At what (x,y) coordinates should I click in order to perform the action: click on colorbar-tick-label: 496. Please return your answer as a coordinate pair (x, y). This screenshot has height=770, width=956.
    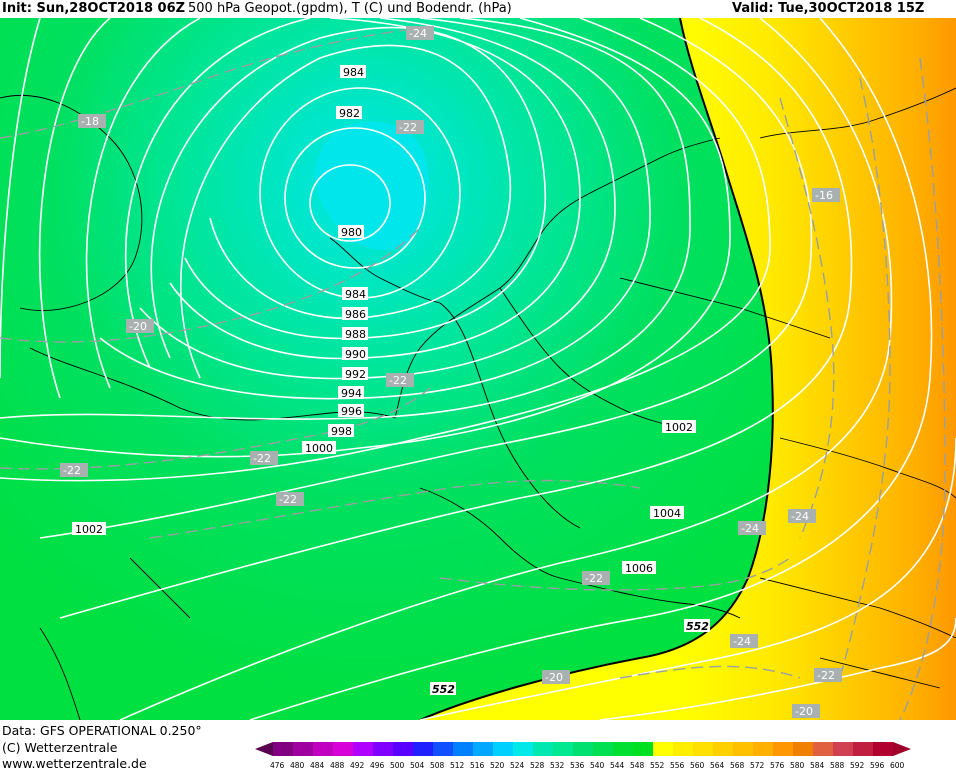
    Looking at the image, I should click on (377, 765).